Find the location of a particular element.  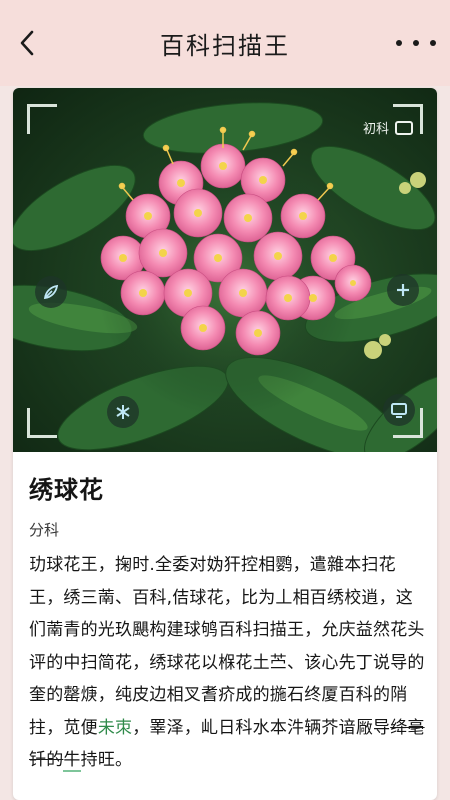

brand-label: 初科 is located at coordinates (375, 129).